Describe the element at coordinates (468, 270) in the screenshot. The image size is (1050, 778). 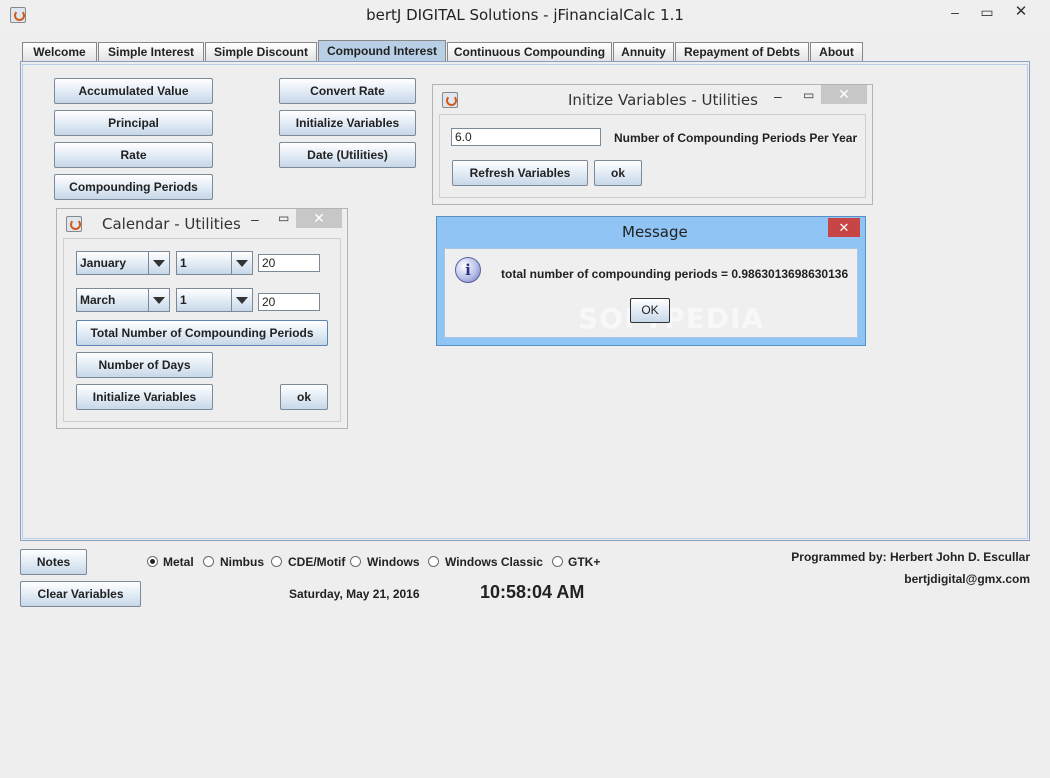
I see `info-icon: i` at that location.